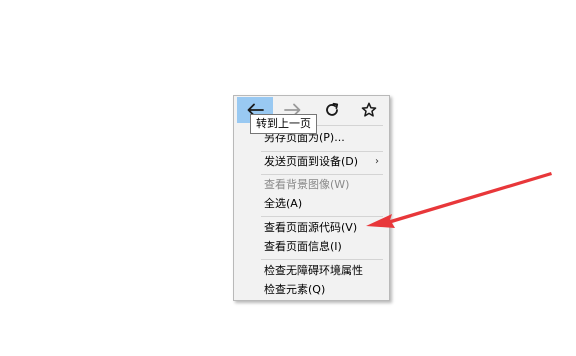 The image size is (576, 356). What do you see at coordinates (283, 124) in the screenshot?
I see `back-tooltip: 转到上一页` at bounding box center [283, 124].